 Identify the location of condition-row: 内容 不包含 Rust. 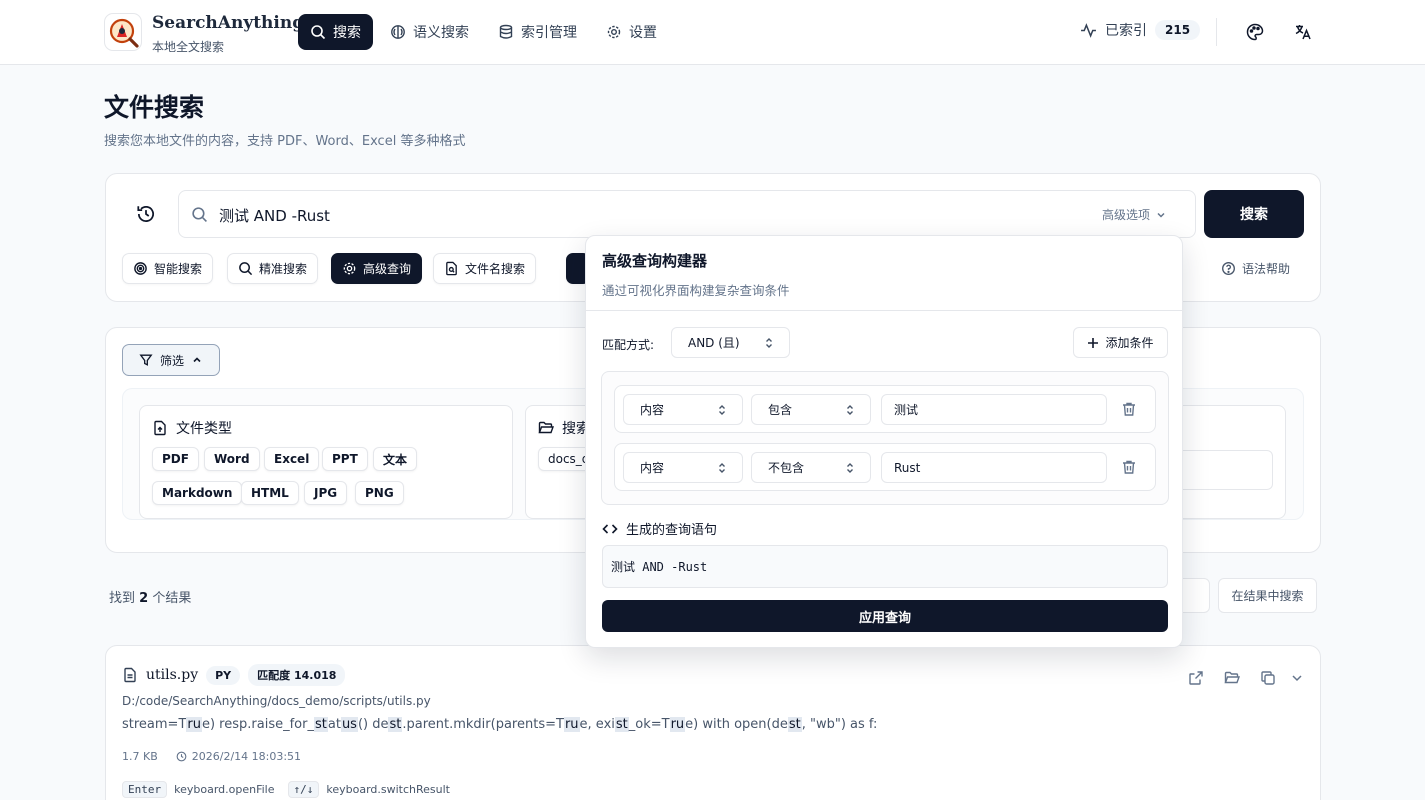
(885, 467).